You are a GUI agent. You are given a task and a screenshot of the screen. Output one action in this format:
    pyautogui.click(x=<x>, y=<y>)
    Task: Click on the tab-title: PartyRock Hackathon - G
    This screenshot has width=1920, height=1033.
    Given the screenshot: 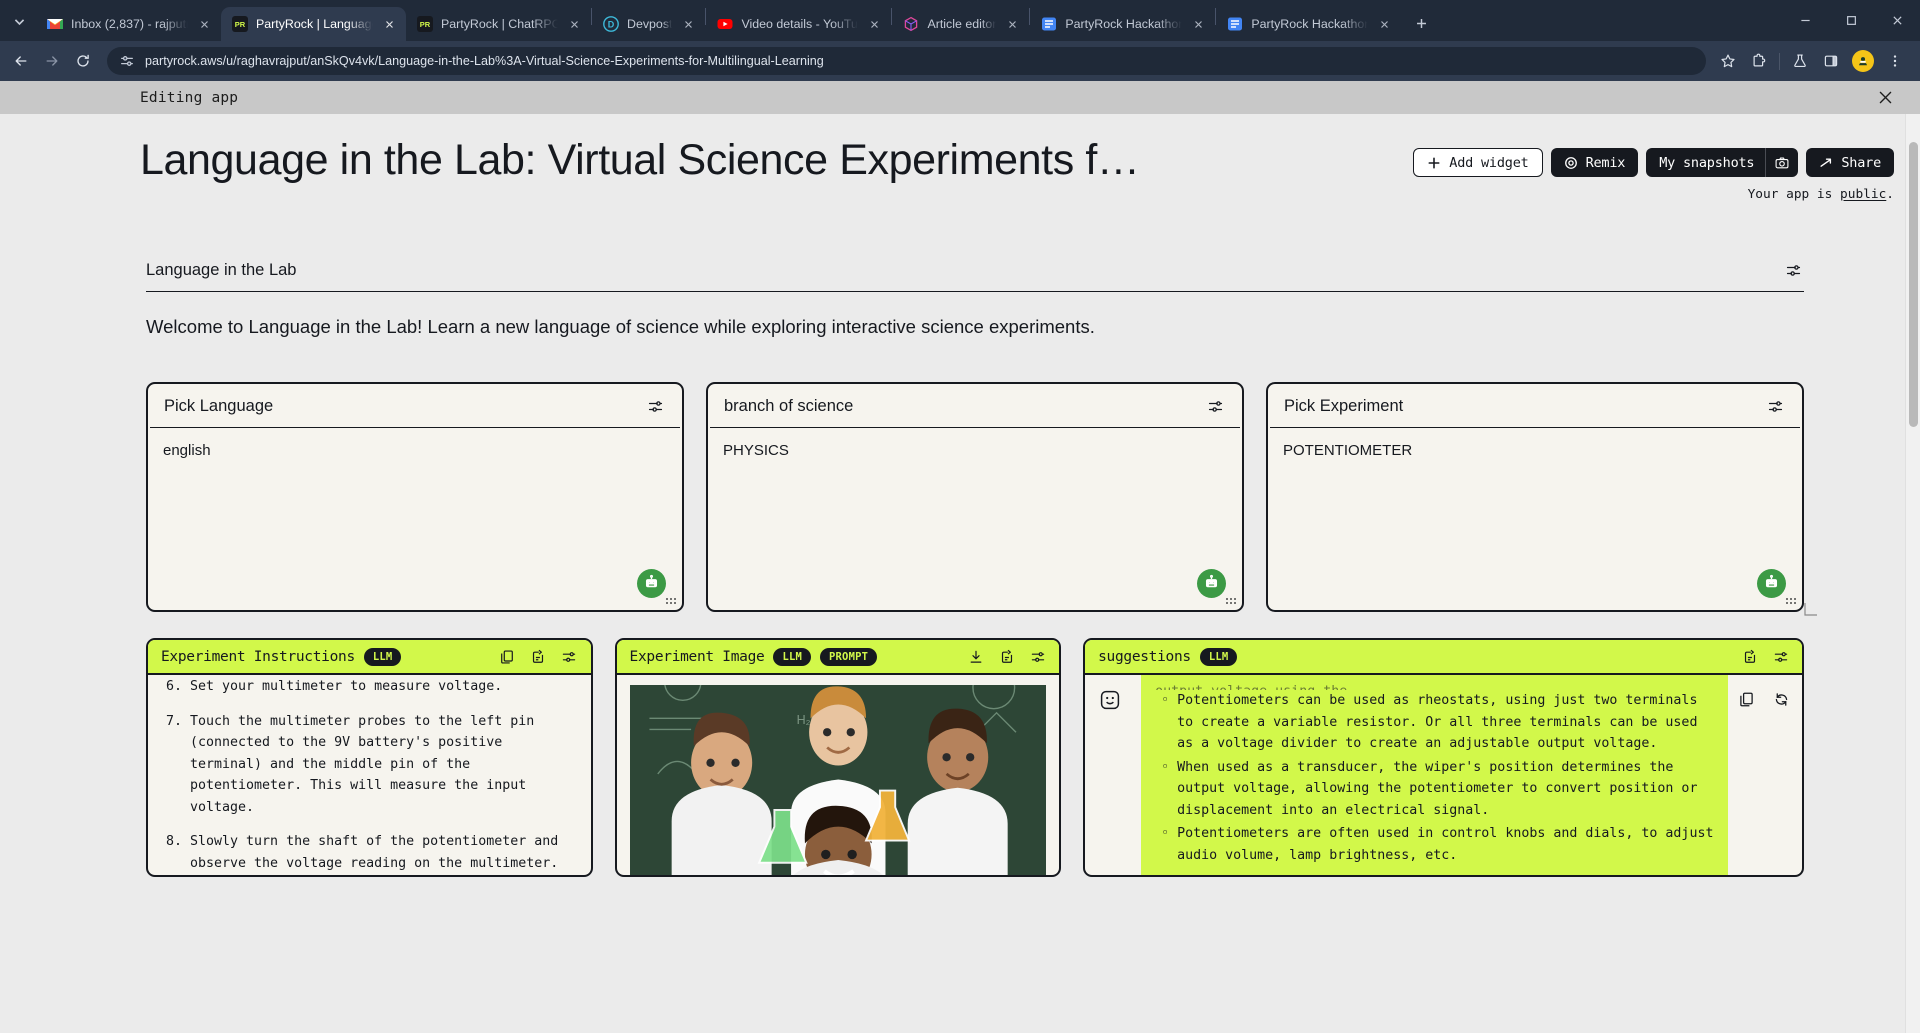 What is the action you would take?
    pyautogui.click(x=1310, y=24)
    